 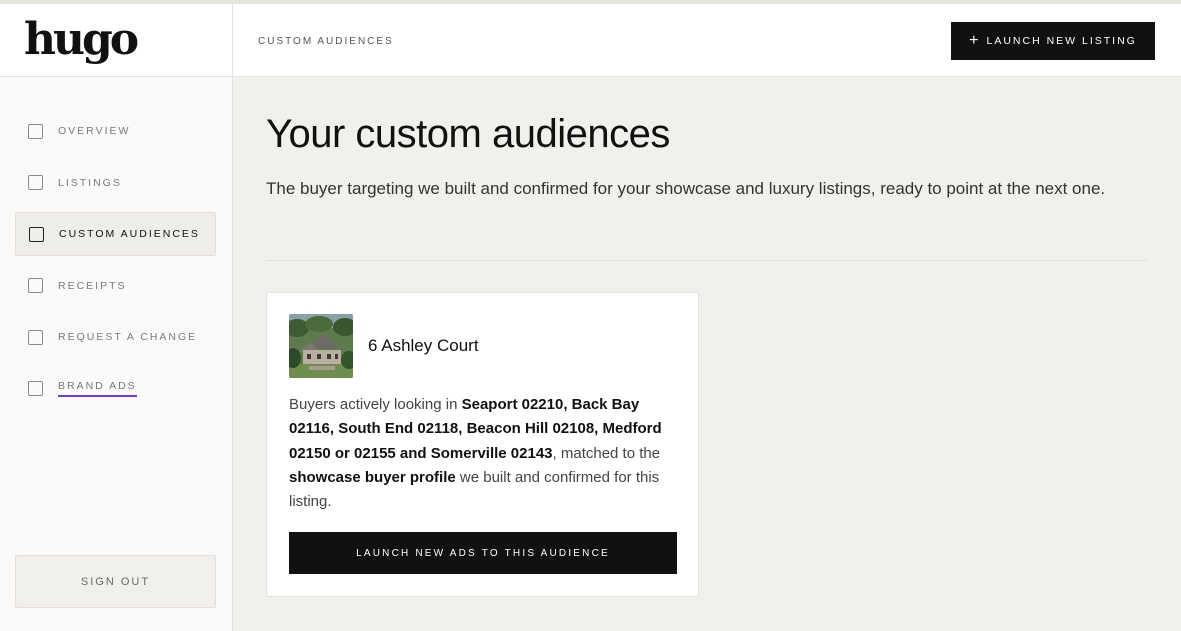 I want to click on sign-out-button: SIGN OUT, so click(x=115, y=581).